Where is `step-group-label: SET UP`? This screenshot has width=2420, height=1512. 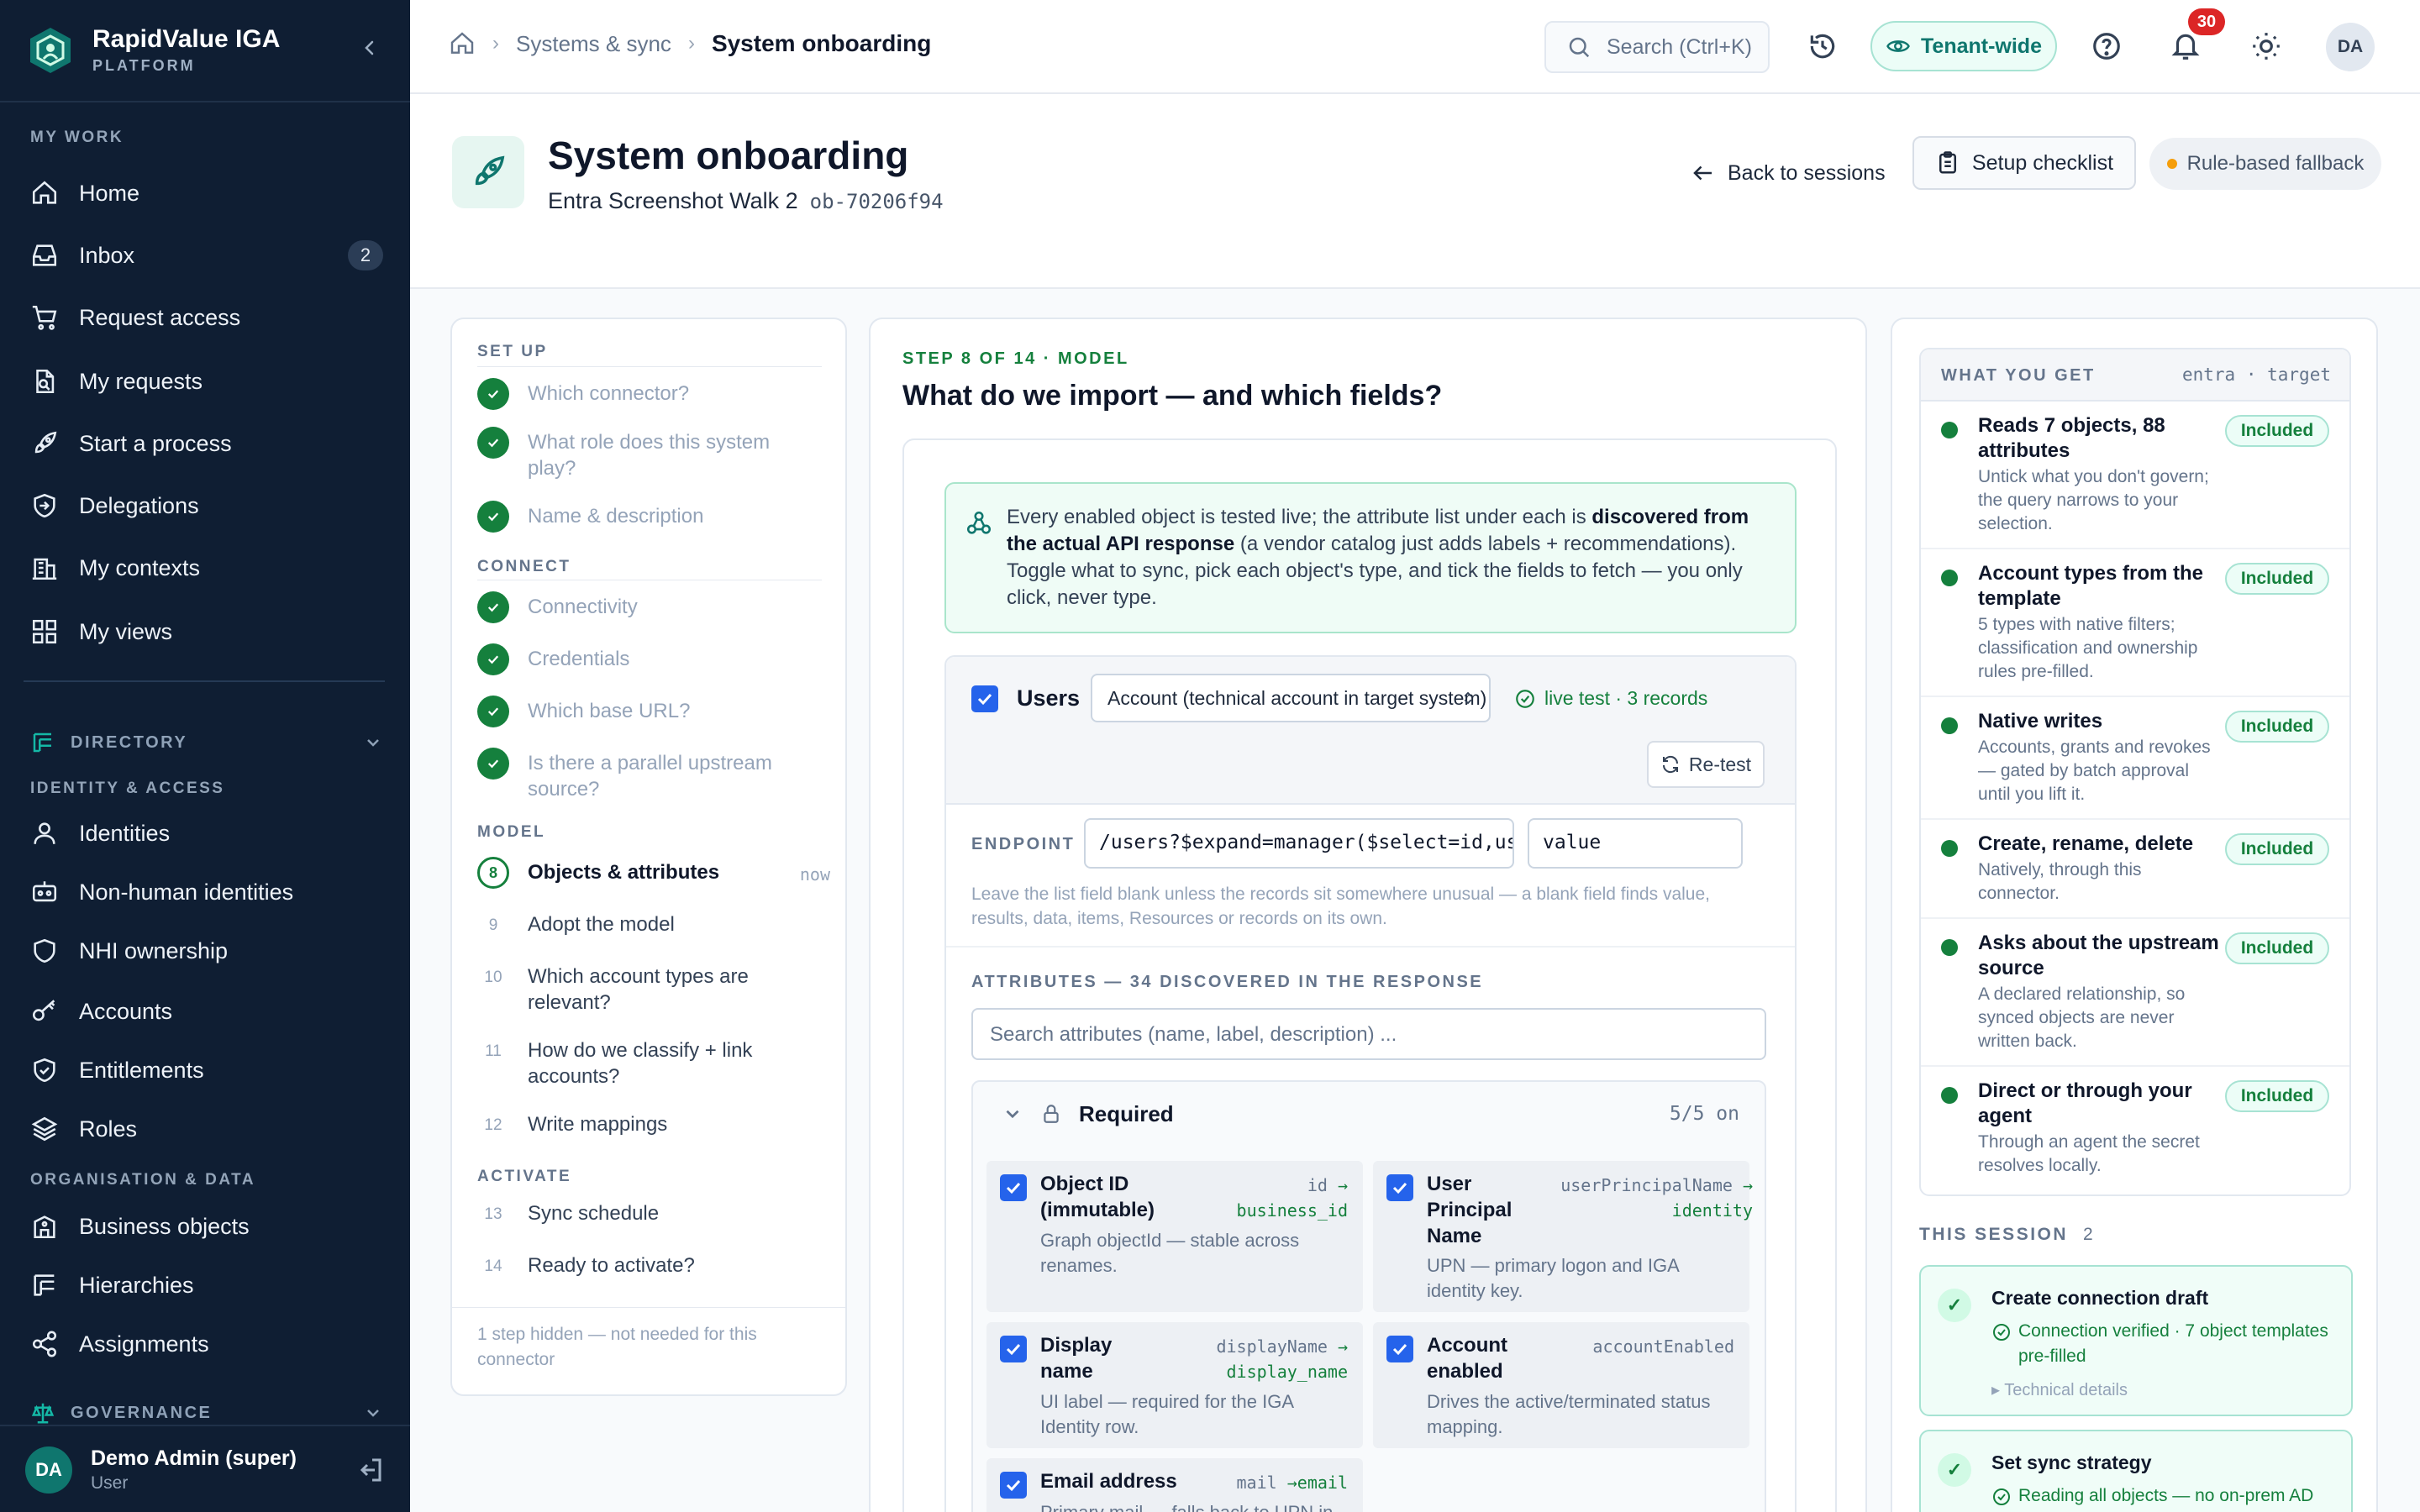 step-group-label: SET UP is located at coordinates (512, 351).